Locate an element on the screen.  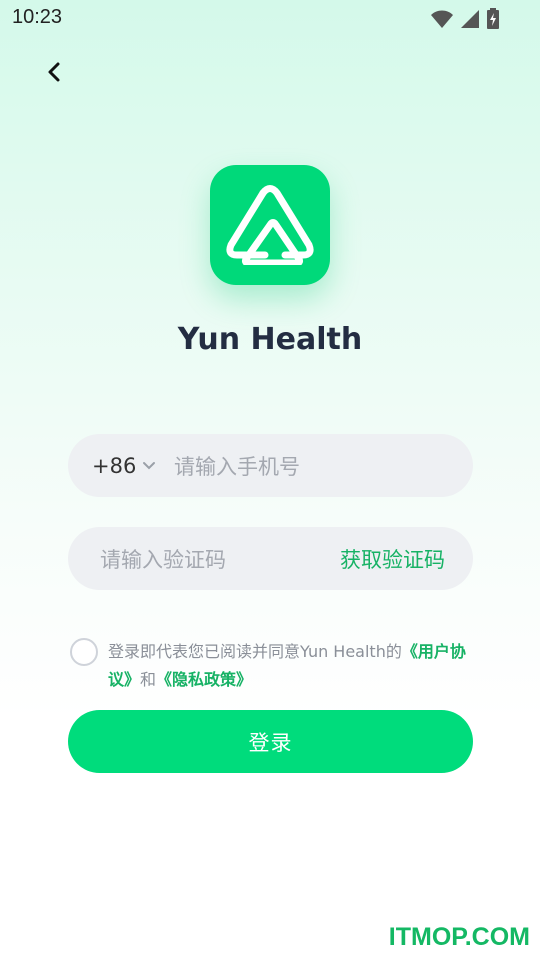
phone-field: +86 is located at coordinates (270, 466).